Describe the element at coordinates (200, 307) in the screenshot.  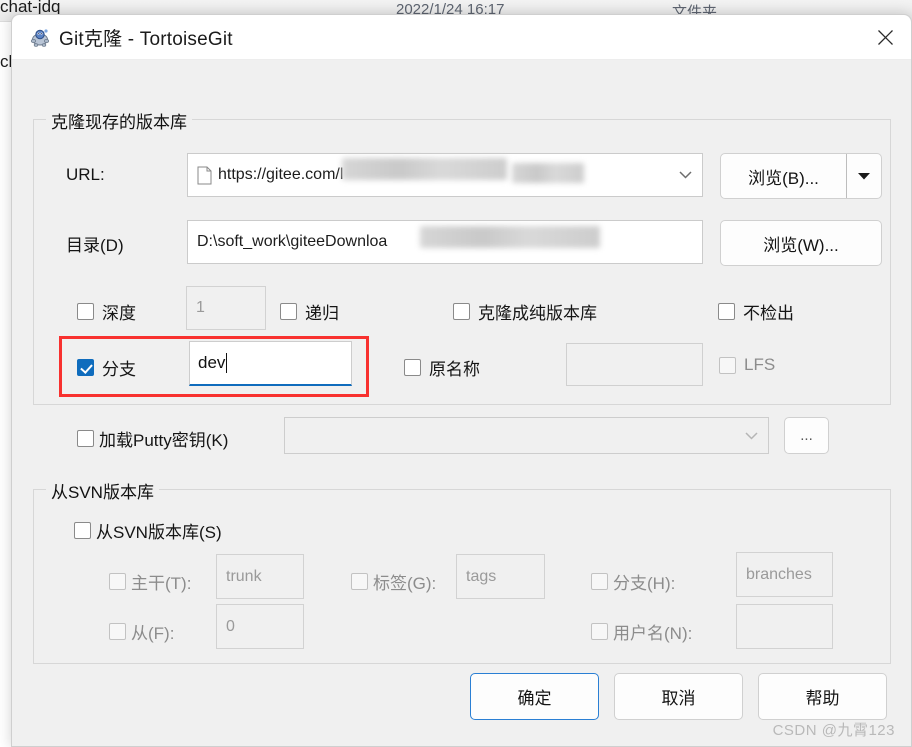
I see `depth-value: 1` at that location.